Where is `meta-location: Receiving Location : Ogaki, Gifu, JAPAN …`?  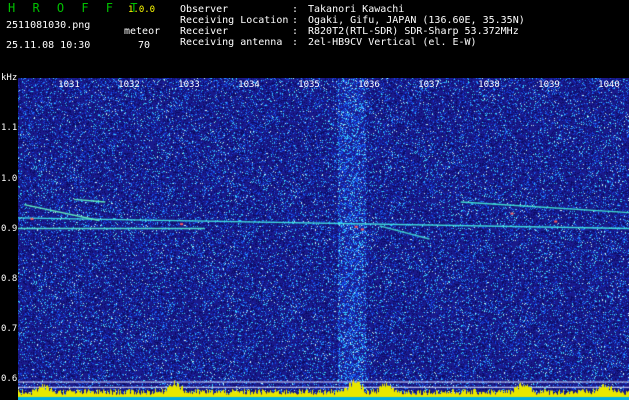
meta-location: Receiving Location : Ogaki, Gifu, JAPAN … is located at coordinates (352, 20).